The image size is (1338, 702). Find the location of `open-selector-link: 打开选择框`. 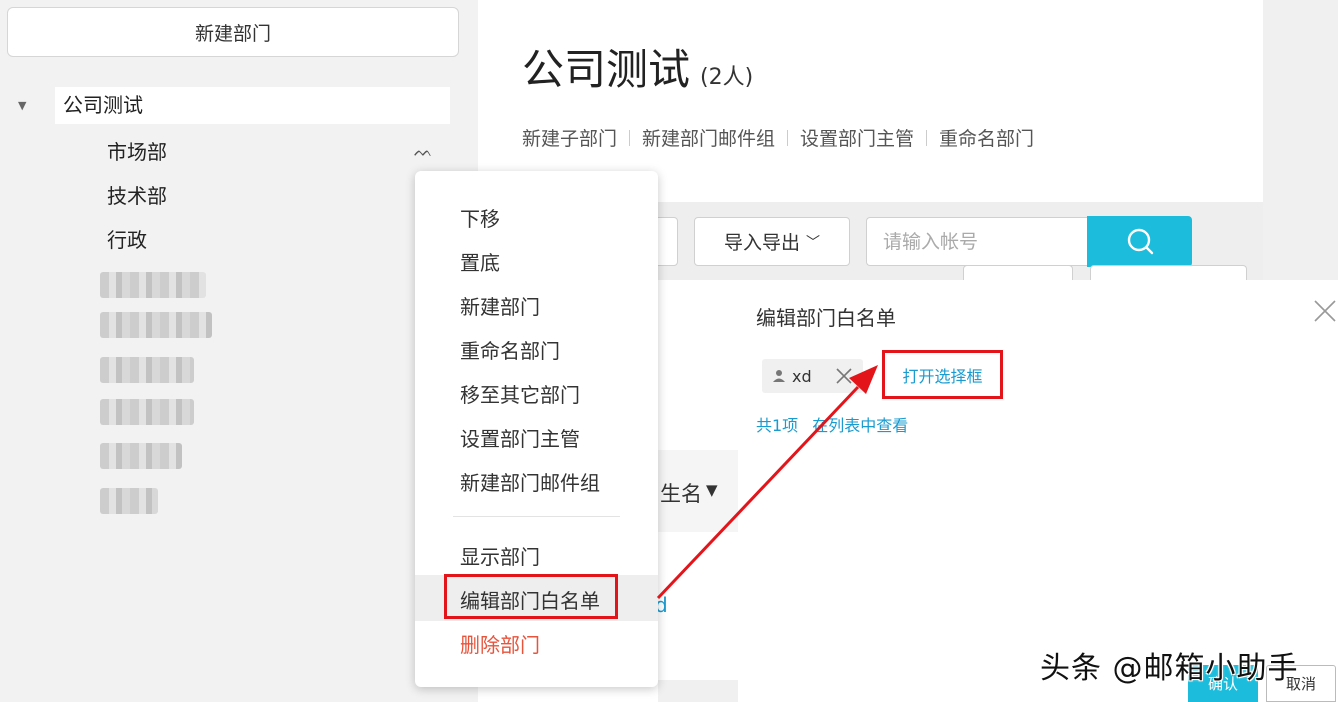

open-selector-link: 打开选择框 is located at coordinates (942, 374).